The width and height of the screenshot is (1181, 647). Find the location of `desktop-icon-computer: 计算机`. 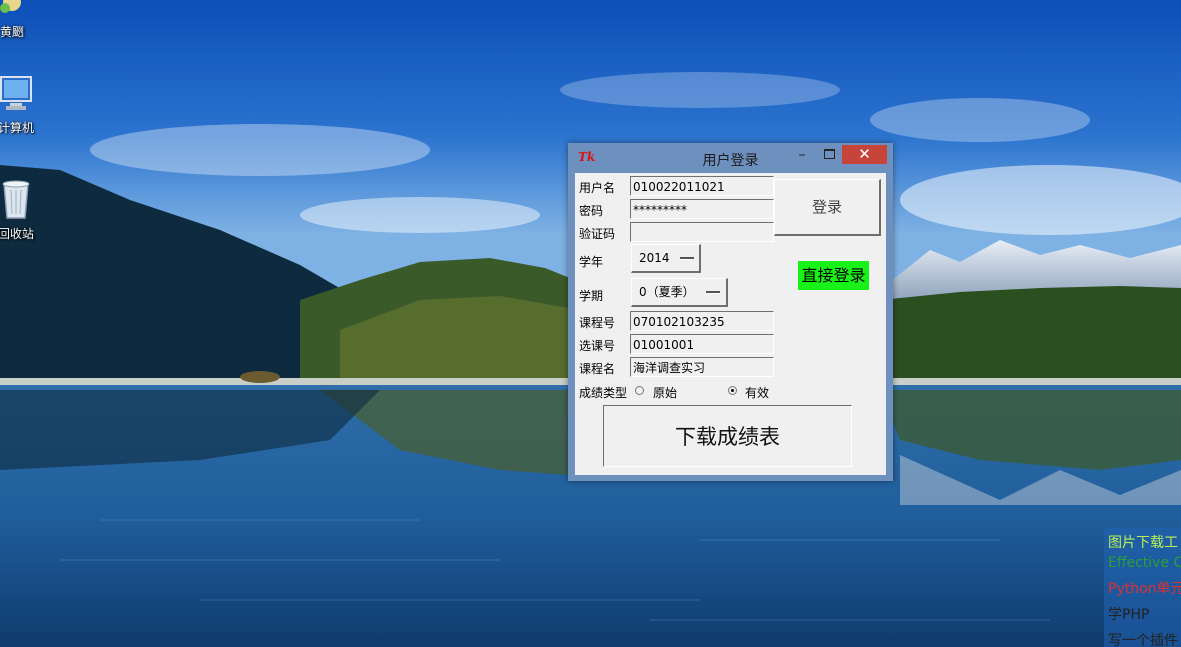

desktop-icon-computer: 计算机 is located at coordinates (23, 105).